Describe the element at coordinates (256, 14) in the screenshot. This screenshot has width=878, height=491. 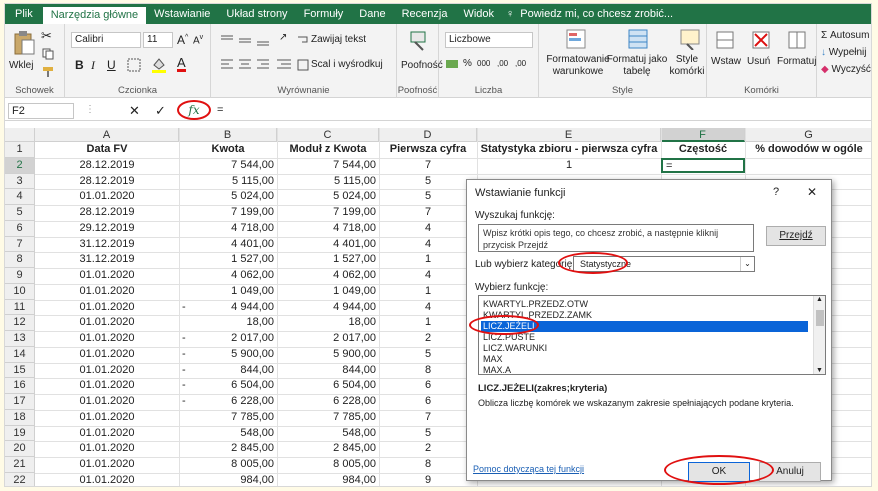
I see `tab-page-layout: Układ strony` at that location.